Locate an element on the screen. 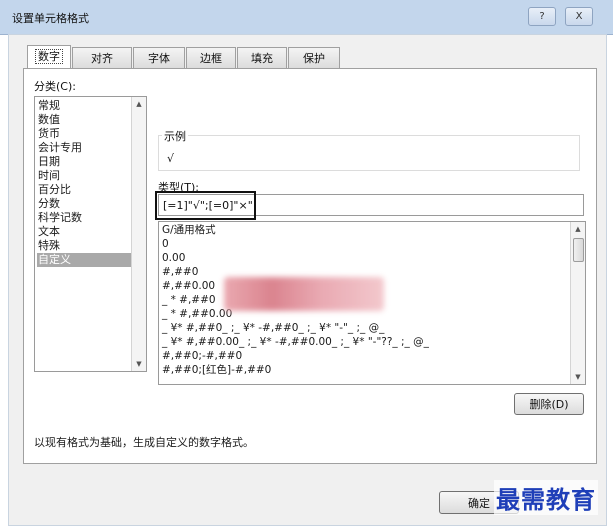 This screenshot has width=613, height=531. close-button: X is located at coordinates (579, 16).